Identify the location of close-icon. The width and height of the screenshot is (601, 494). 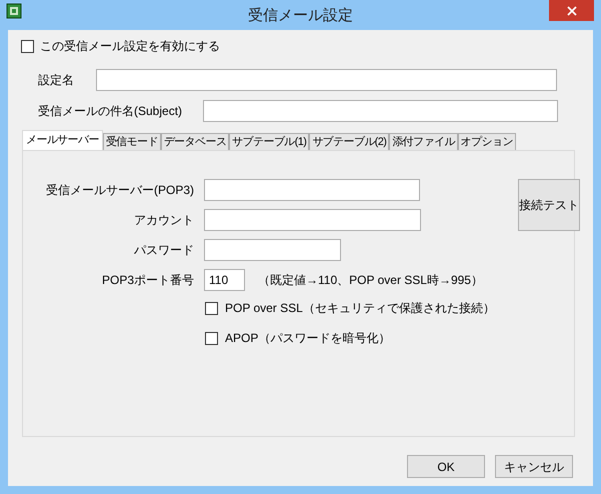
(571, 11).